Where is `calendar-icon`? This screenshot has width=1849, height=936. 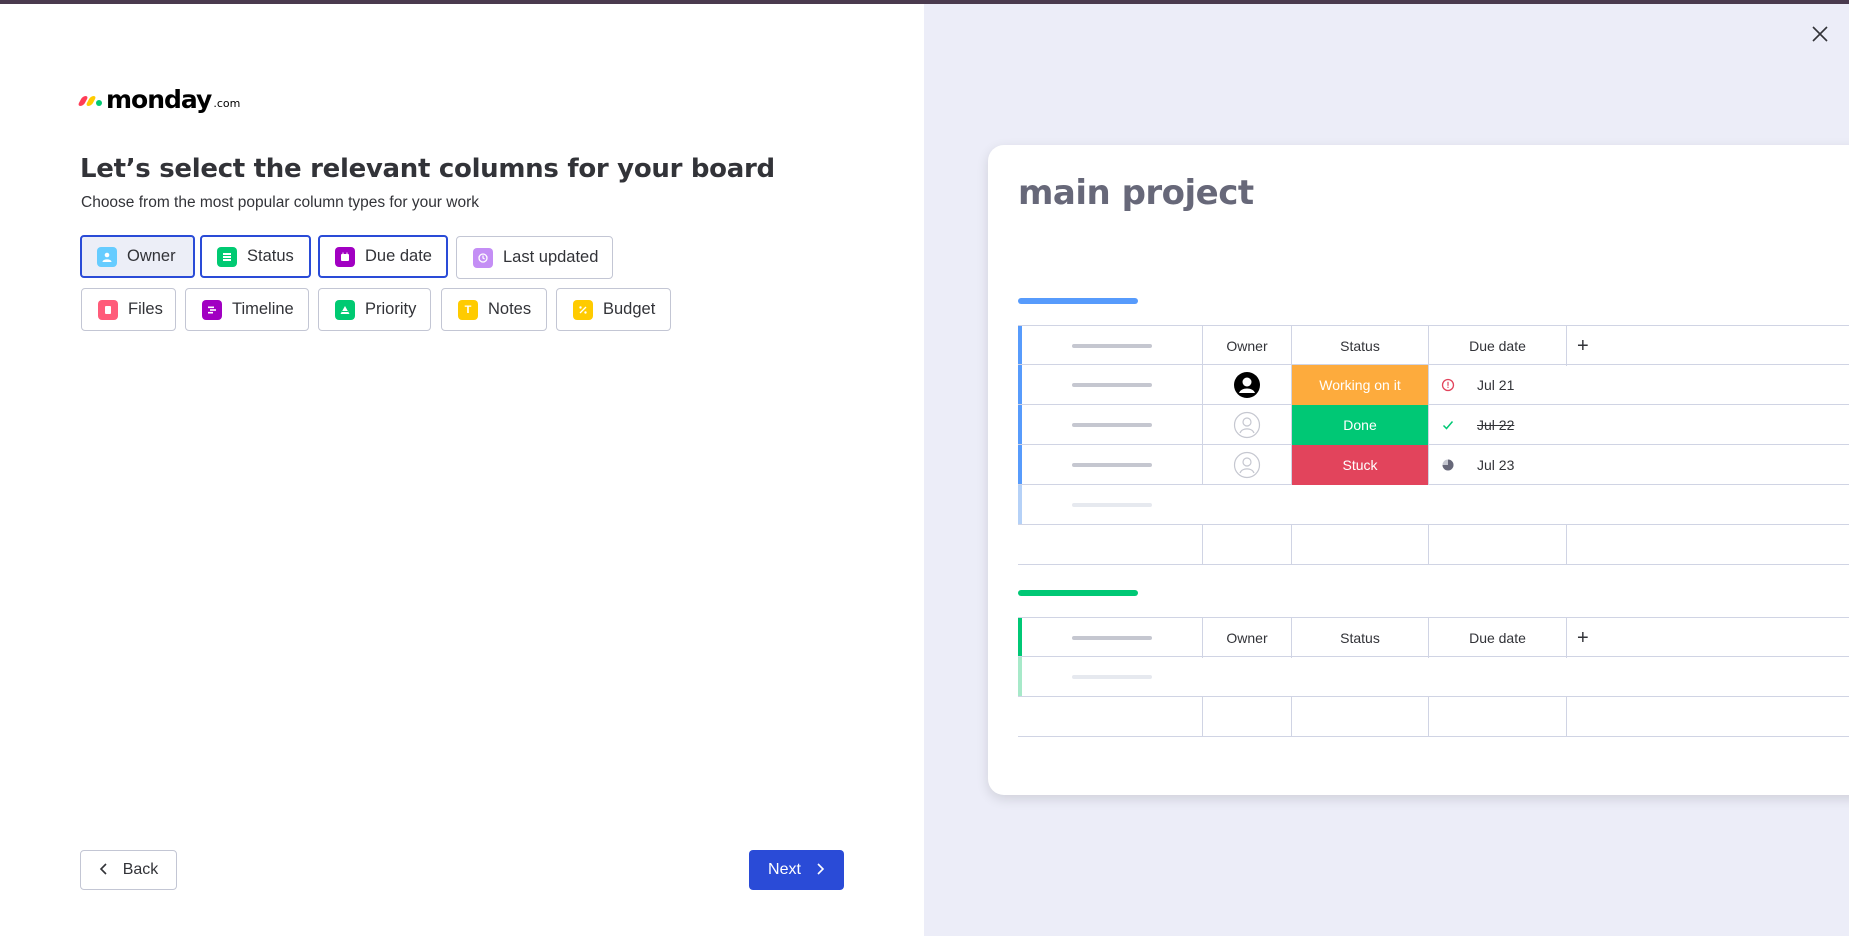 calendar-icon is located at coordinates (345, 256).